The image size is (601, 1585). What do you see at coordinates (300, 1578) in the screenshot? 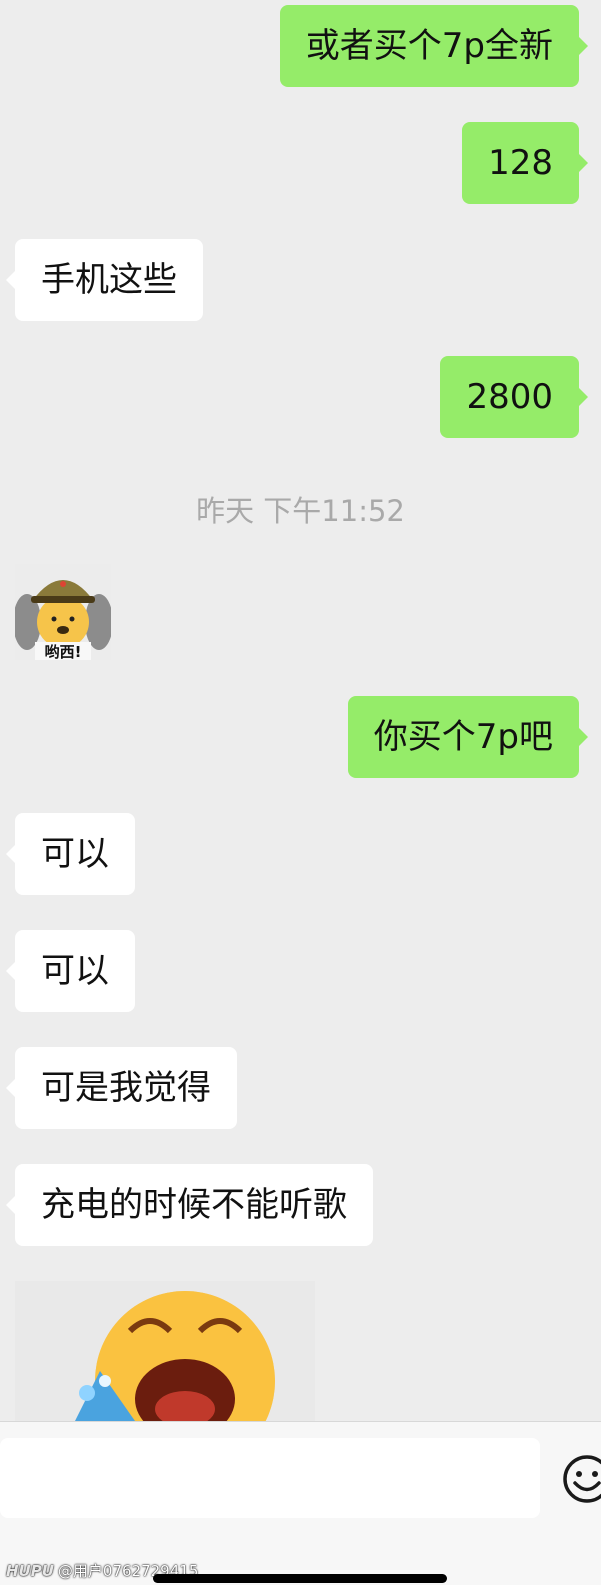
I see `home-indicator` at bounding box center [300, 1578].